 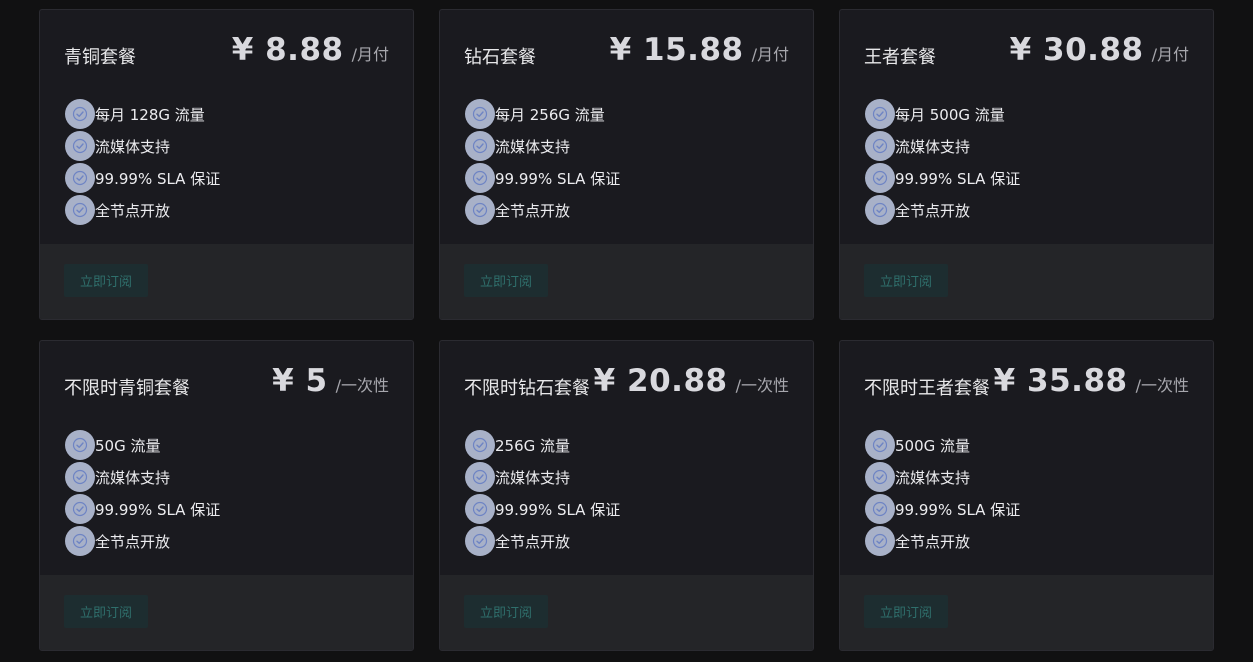 I want to click on plan-price: ¥ 5, so click(x=300, y=381).